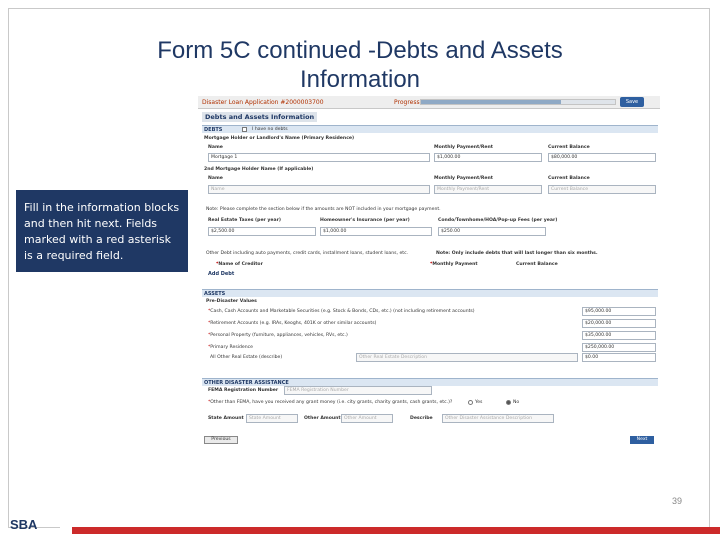  What do you see at coordinates (467, 357) in the screenshot?
I see `other-real-estate-description: Other Real Estate Description` at bounding box center [467, 357].